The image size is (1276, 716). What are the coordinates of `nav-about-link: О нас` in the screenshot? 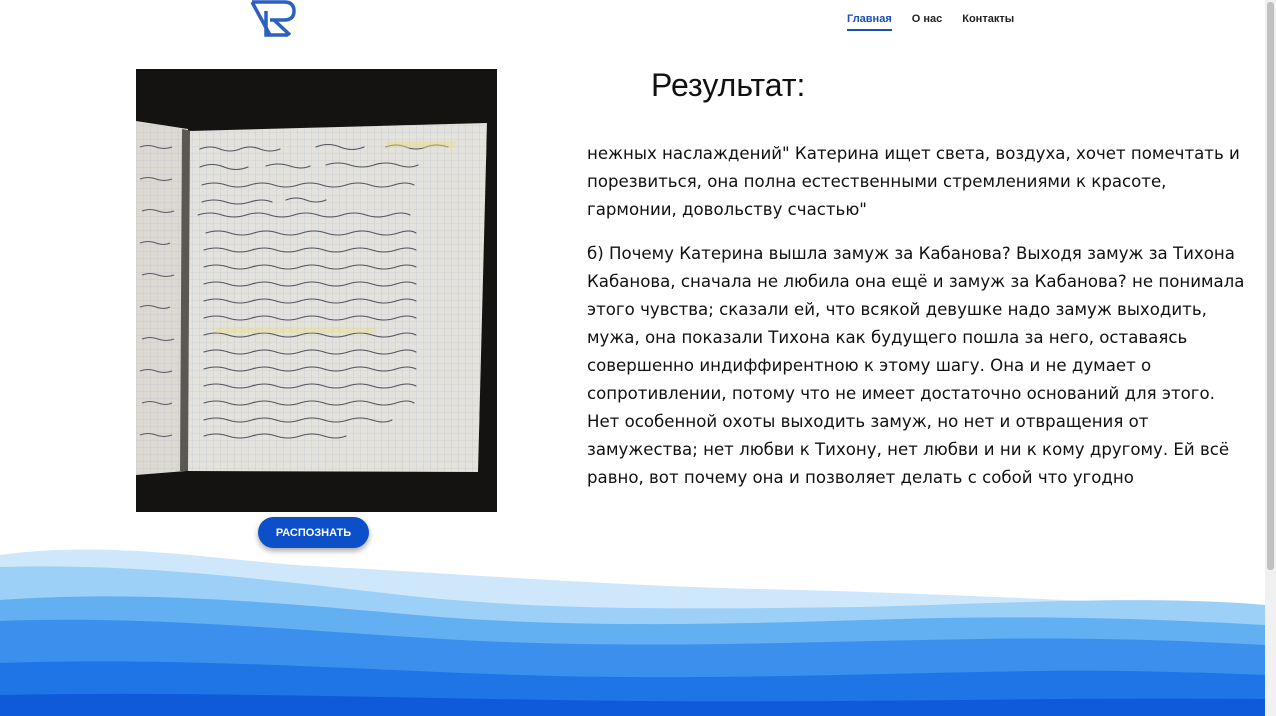 It's located at (927, 22).